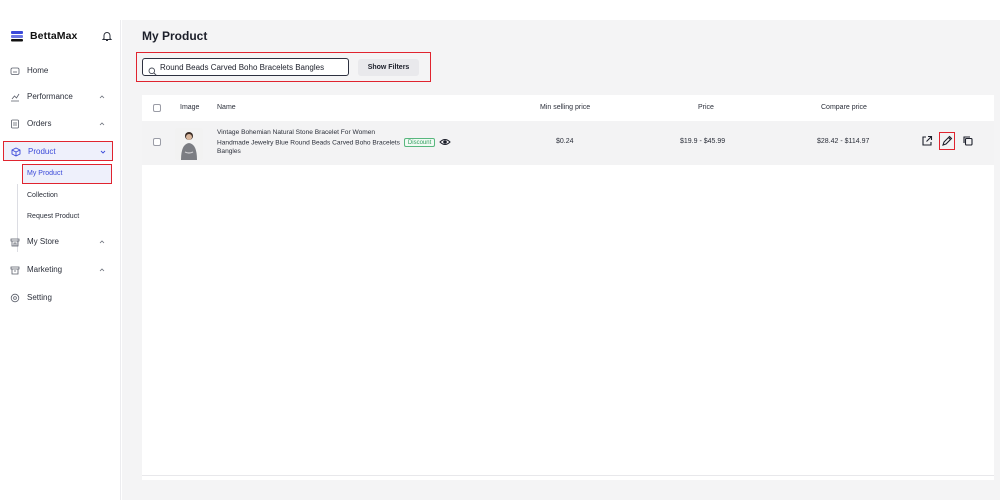 The image size is (1000, 500). Describe the element at coordinates (107, 35) in the screenshot. I see `bell-icon` at that location.